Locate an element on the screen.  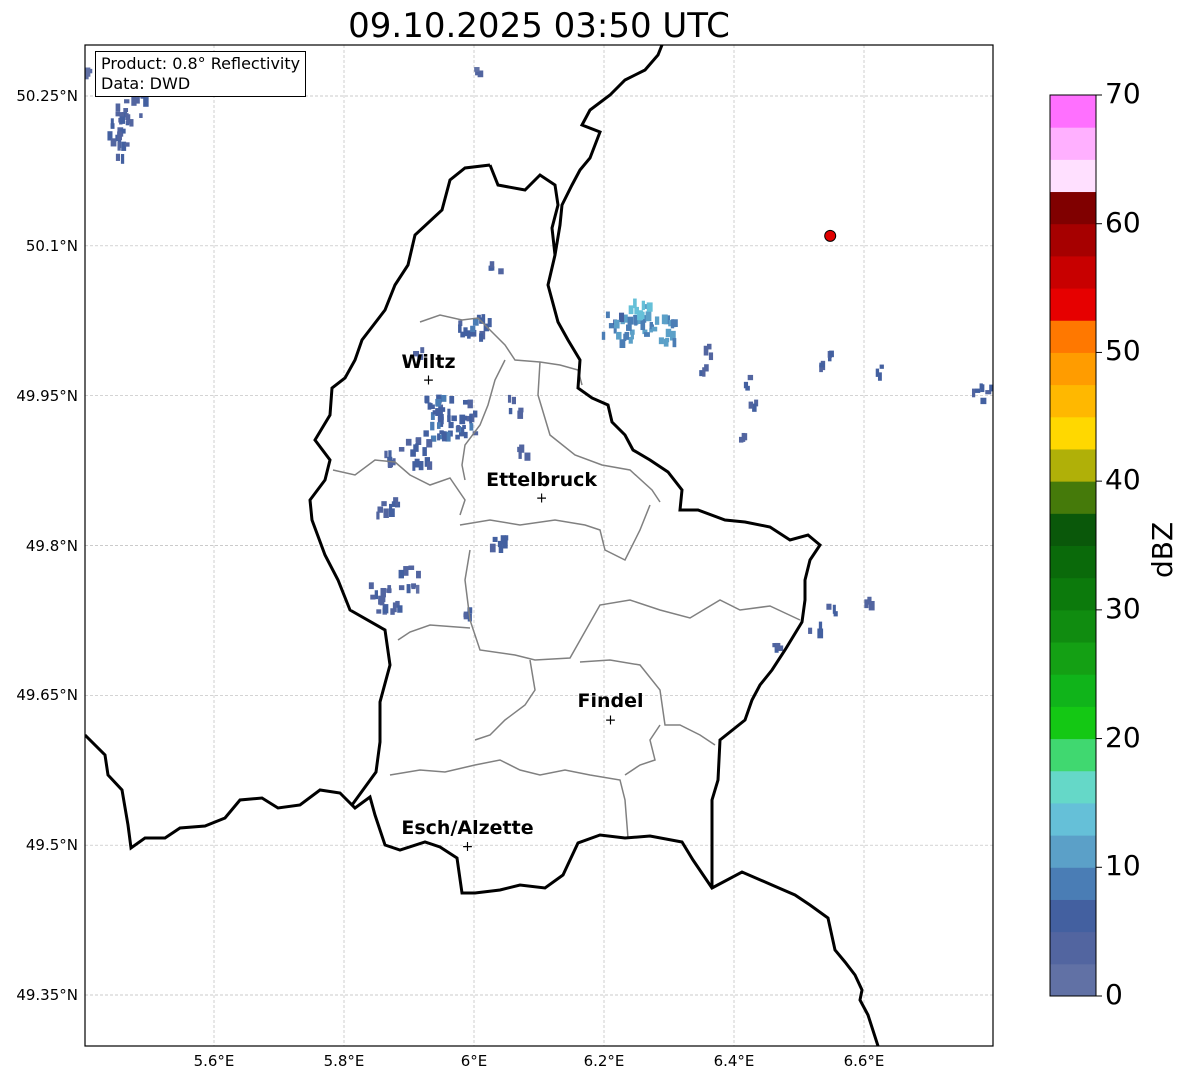
colorbar is located at coordinates (1075, 545).